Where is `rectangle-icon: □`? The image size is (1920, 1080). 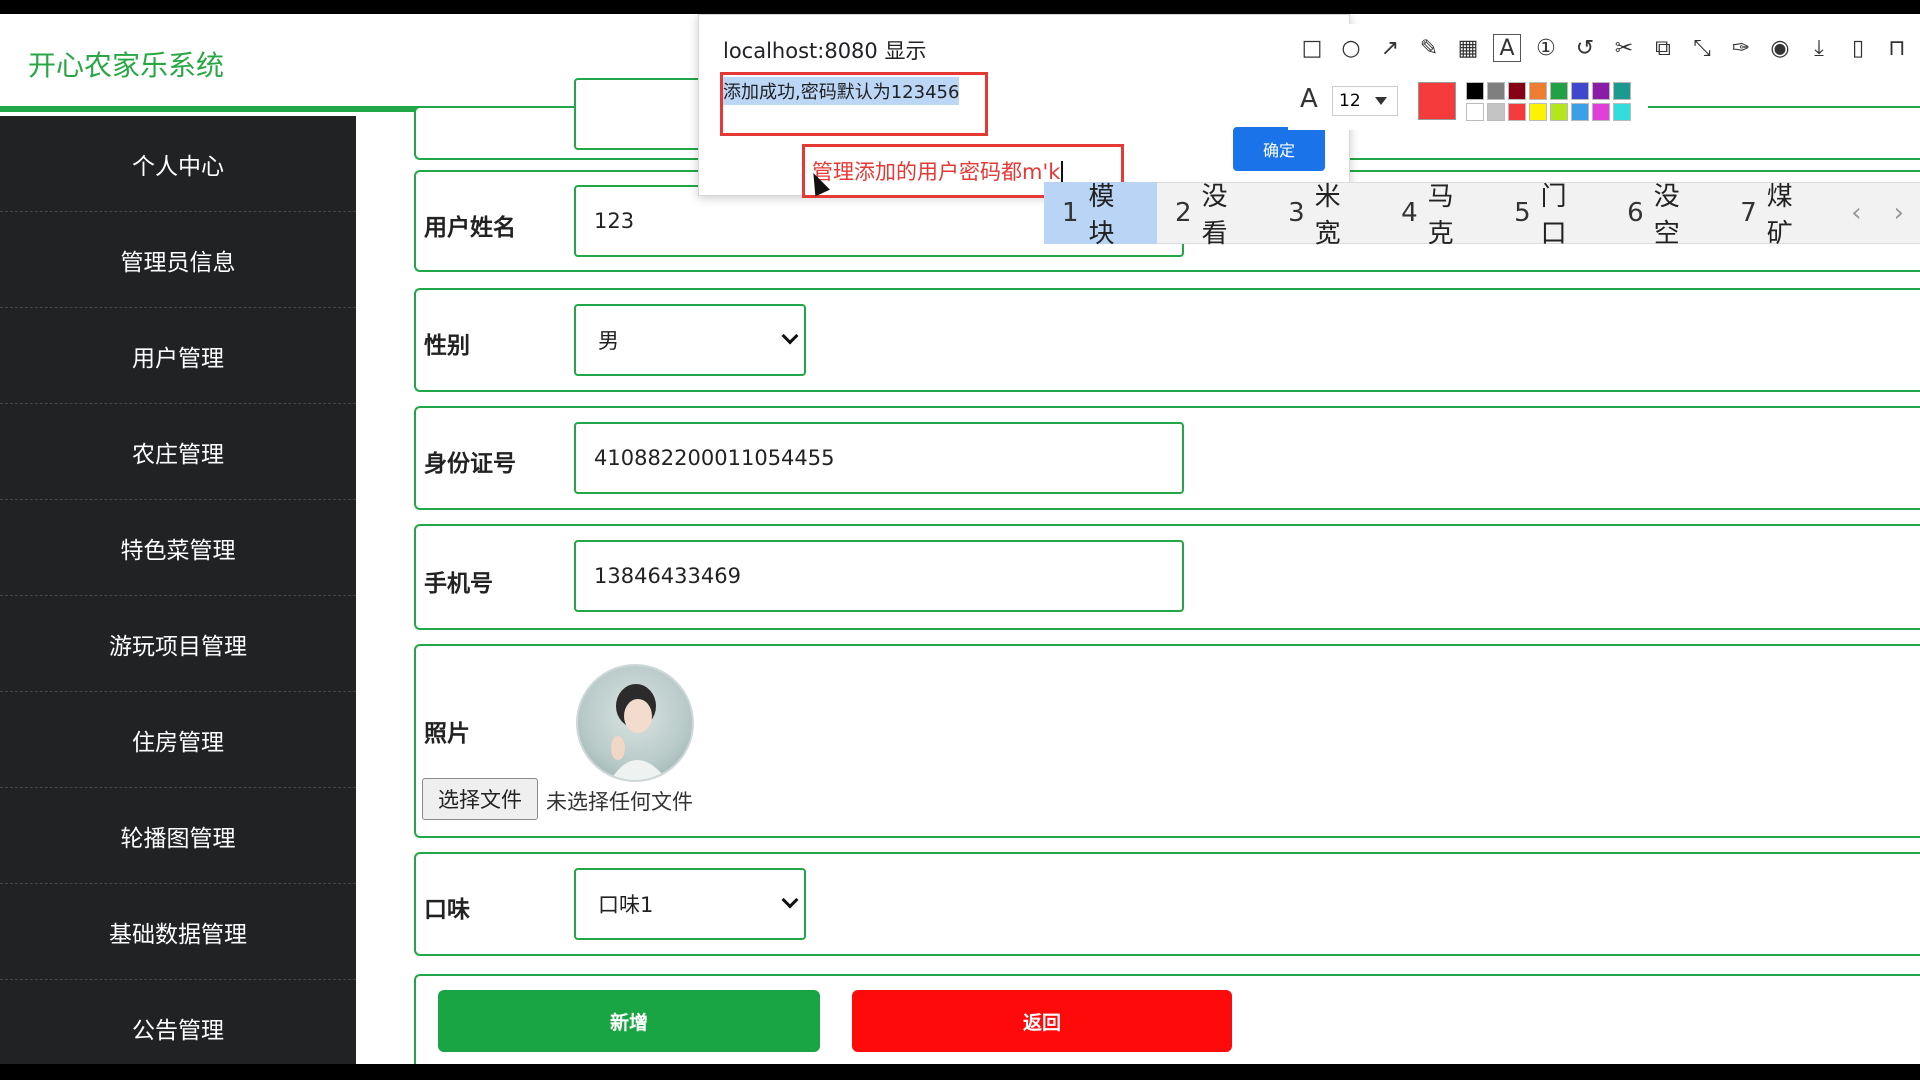 rectangle-icon: □ is located at coordinates (1312, 48).